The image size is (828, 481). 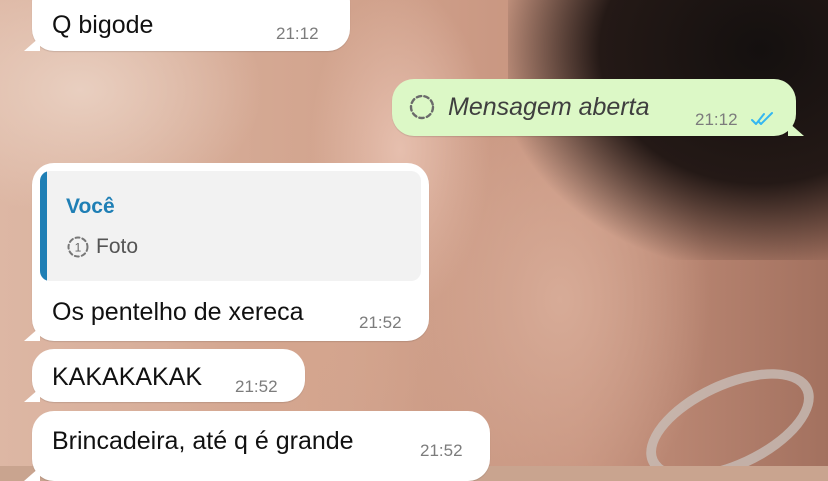 I want to click on message-bubble-incoming: Brincadeira, até q é grande 21:52, so click(x=257, y=446).